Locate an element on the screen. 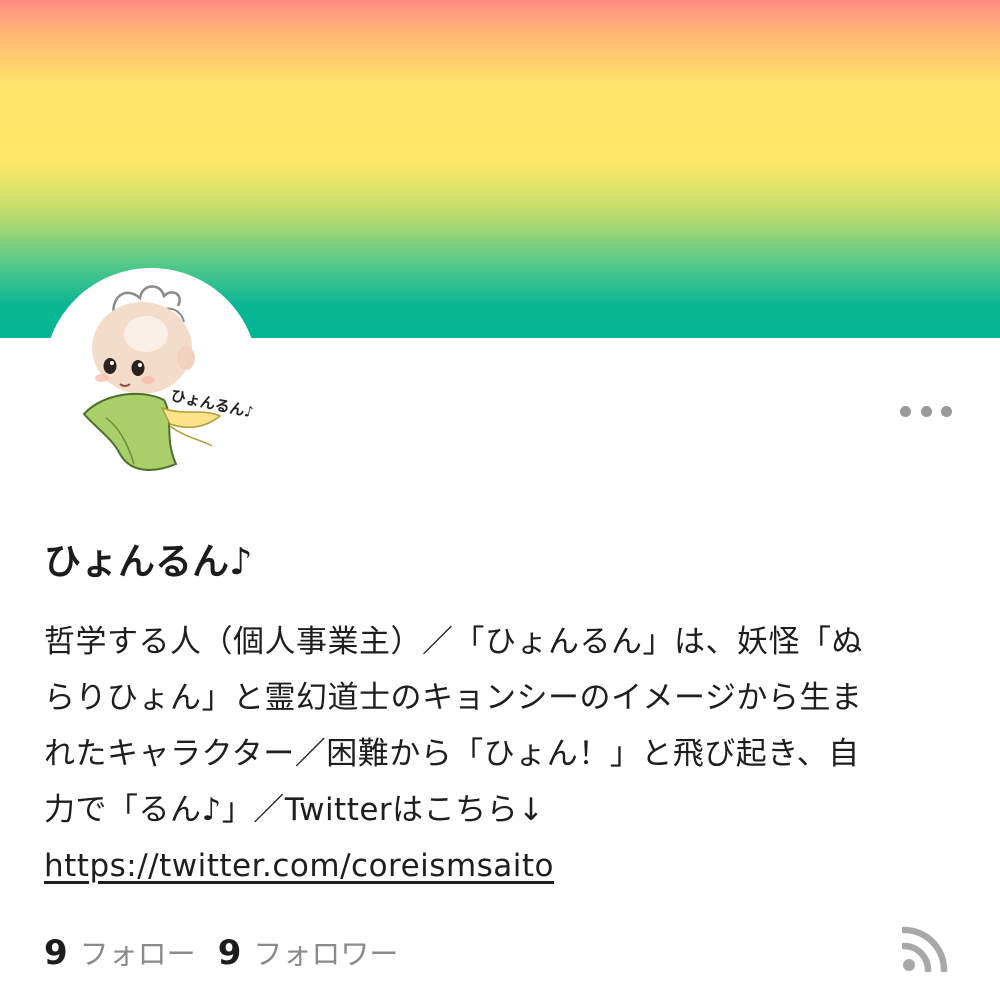 The width and height of the screenshot is (1000, 1000). profile-name: ひょんるん♪ is located at coordinates (148, 561).